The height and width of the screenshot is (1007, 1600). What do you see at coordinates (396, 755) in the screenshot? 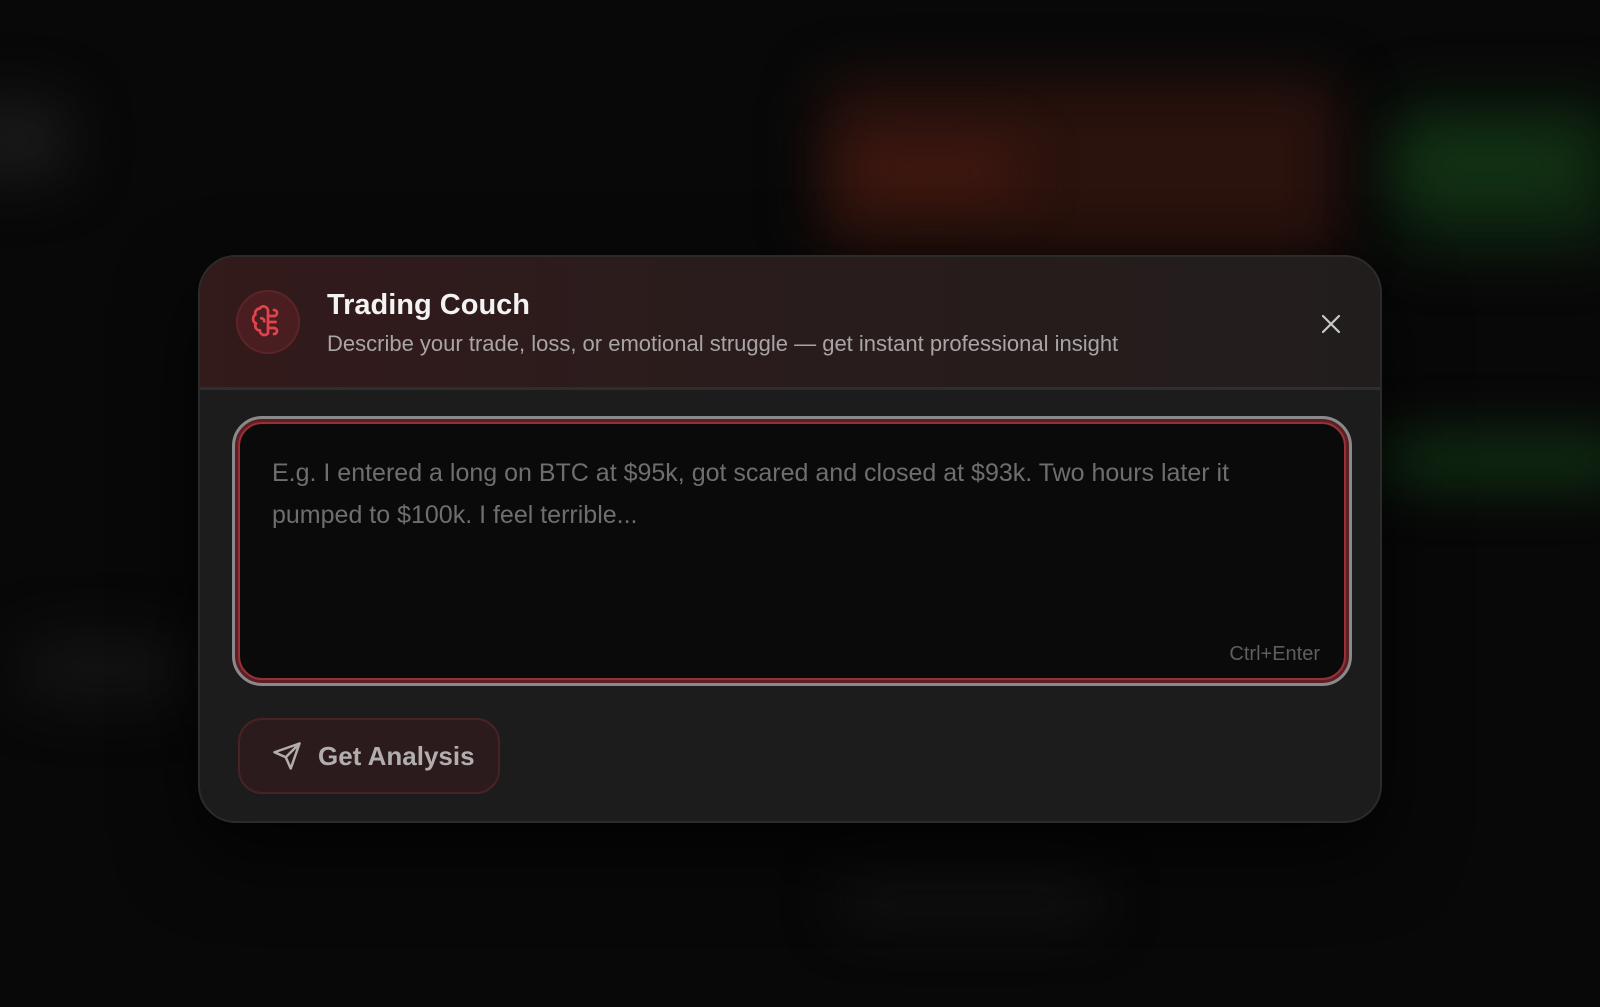
I see `get-analysis-label: Get Analysis` at bounding box center [396, 755].